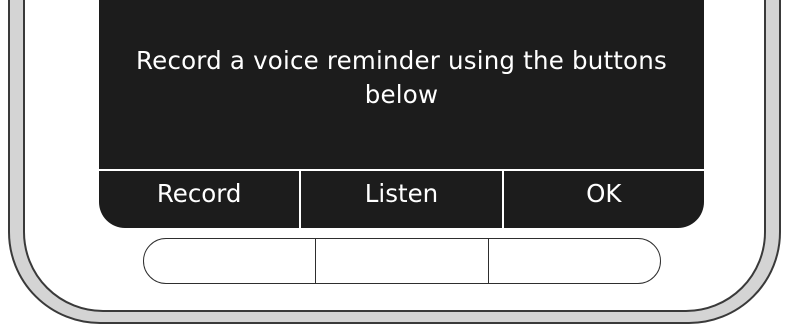  I want to click on listen-hardware-button, so click(401, 261).